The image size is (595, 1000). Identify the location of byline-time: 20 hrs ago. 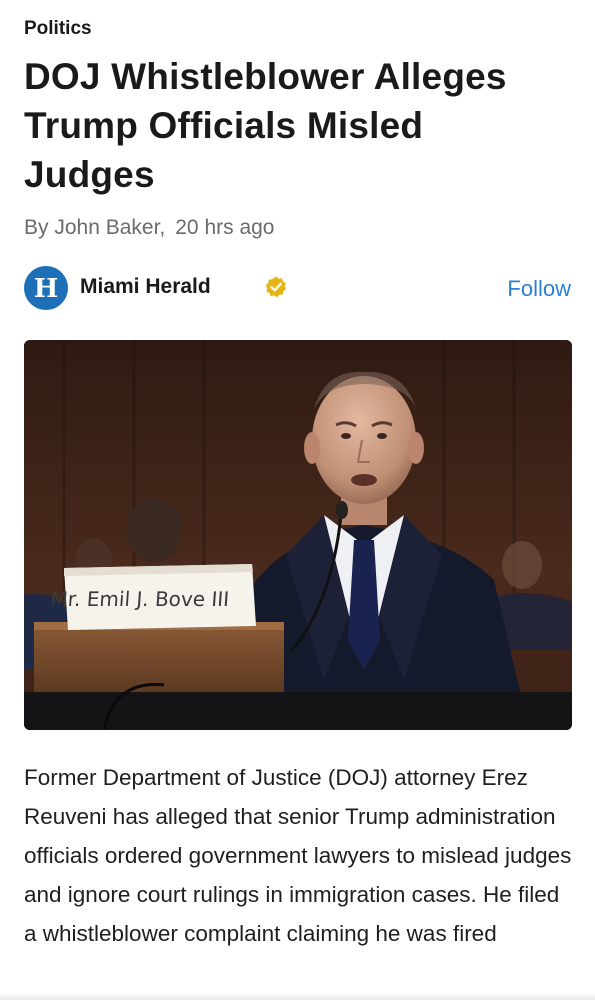
(225, 227).